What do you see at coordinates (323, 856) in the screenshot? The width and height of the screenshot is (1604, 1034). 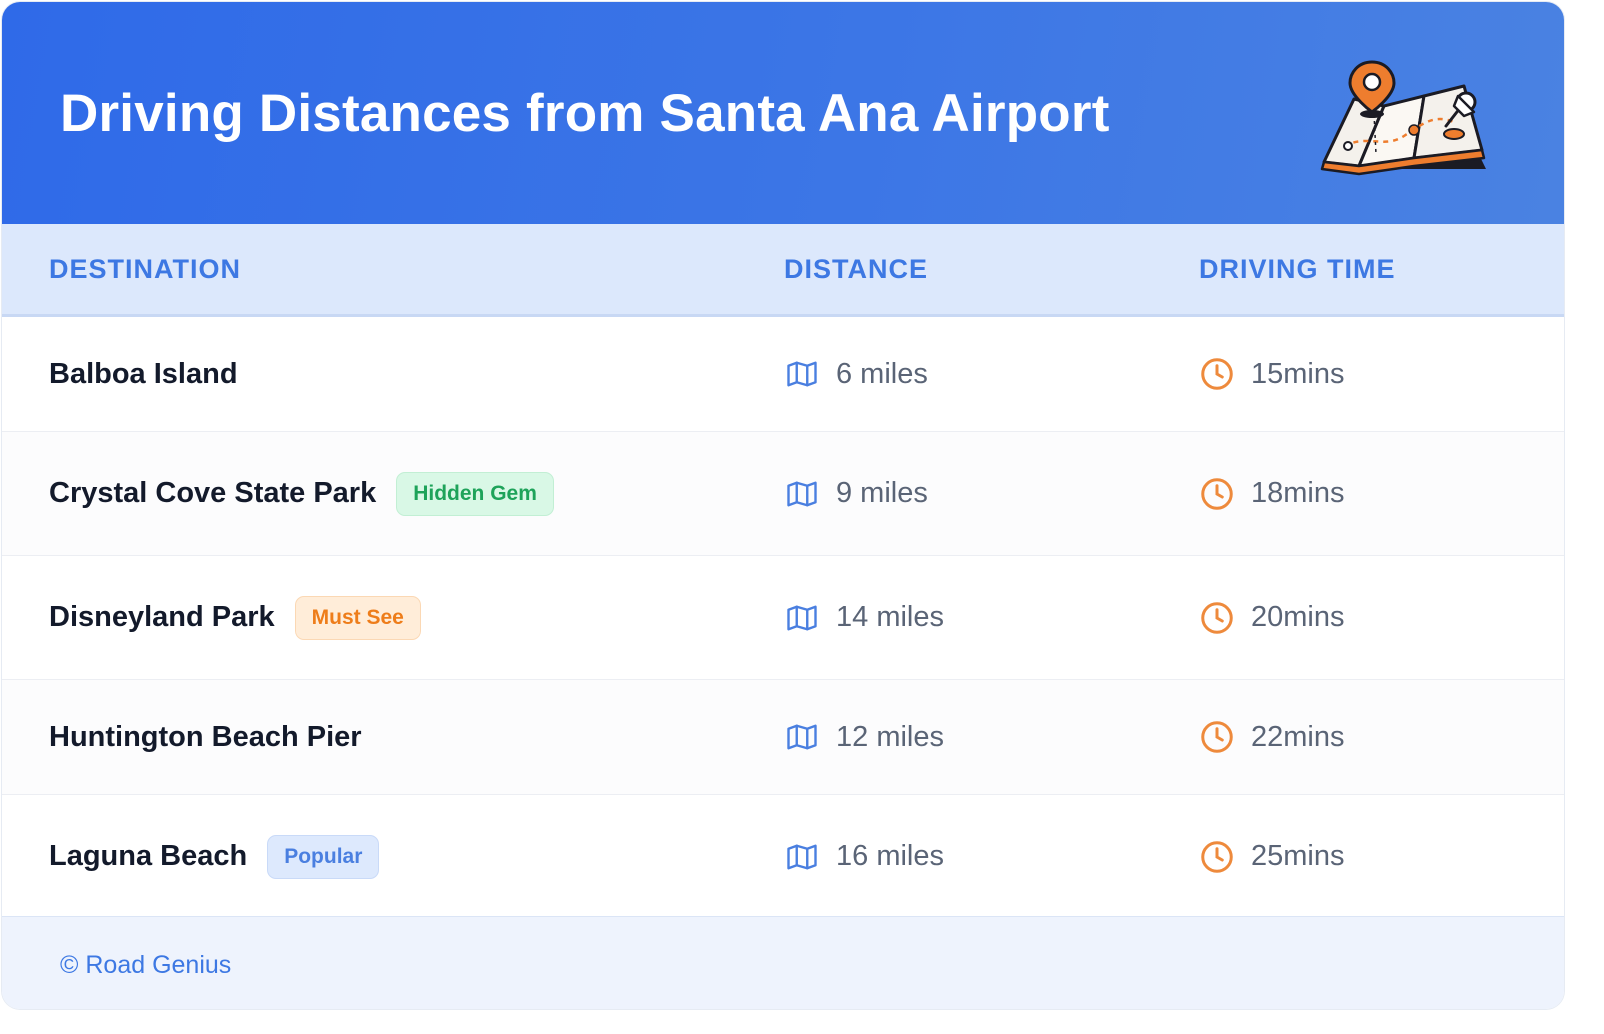 I see `popular-badge: Popular` at bounding box center [323, 856].